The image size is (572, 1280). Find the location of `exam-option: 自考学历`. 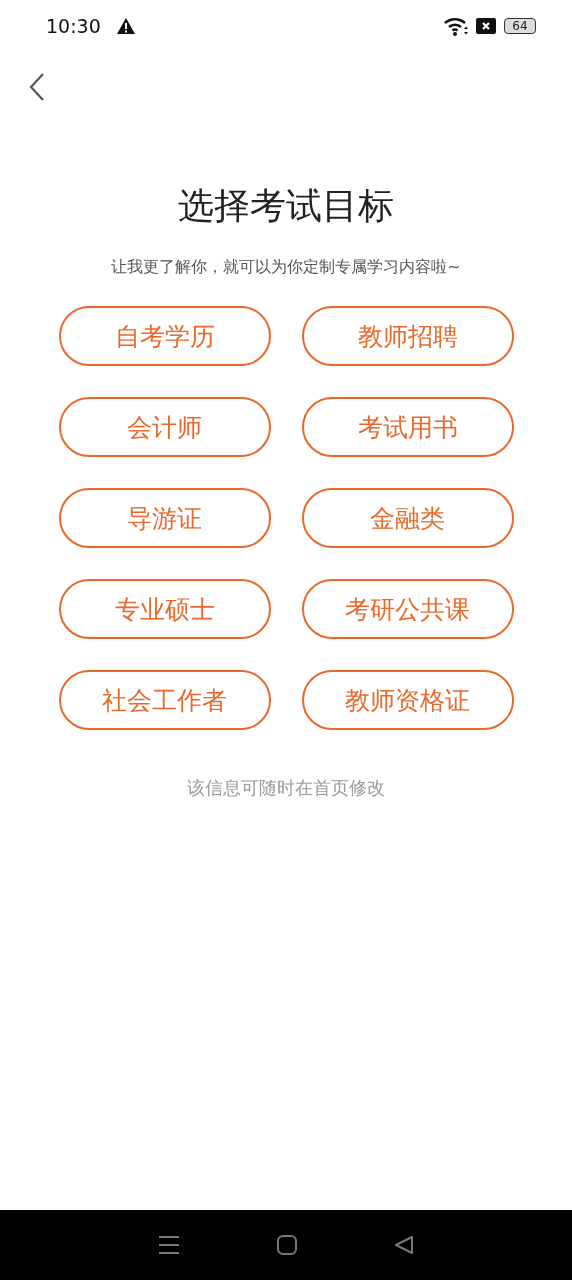

exam-option: 自考学历 is located at coordinates (164, 336).